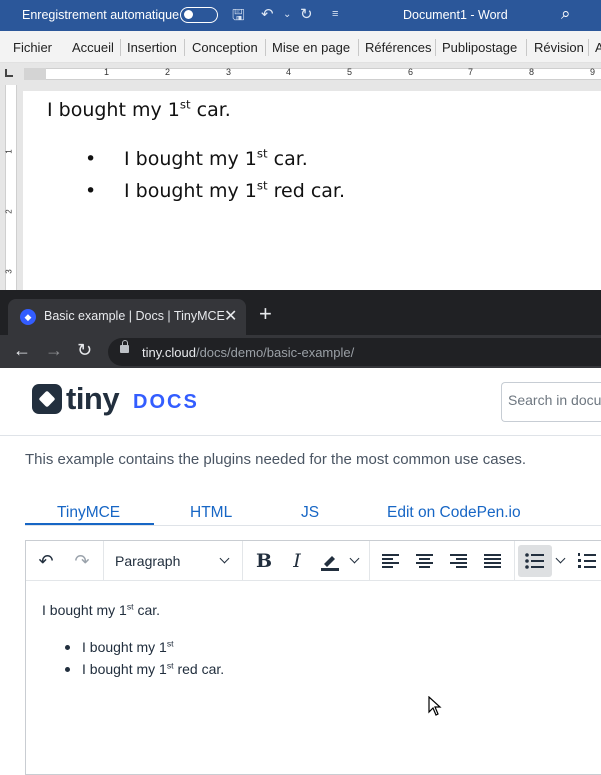 This screenshot has height=775, width=601. What do you see at coordinates (166, 402) in the screenshot?
I see `docs-label: DOCS` at bounding box center [166, 402].